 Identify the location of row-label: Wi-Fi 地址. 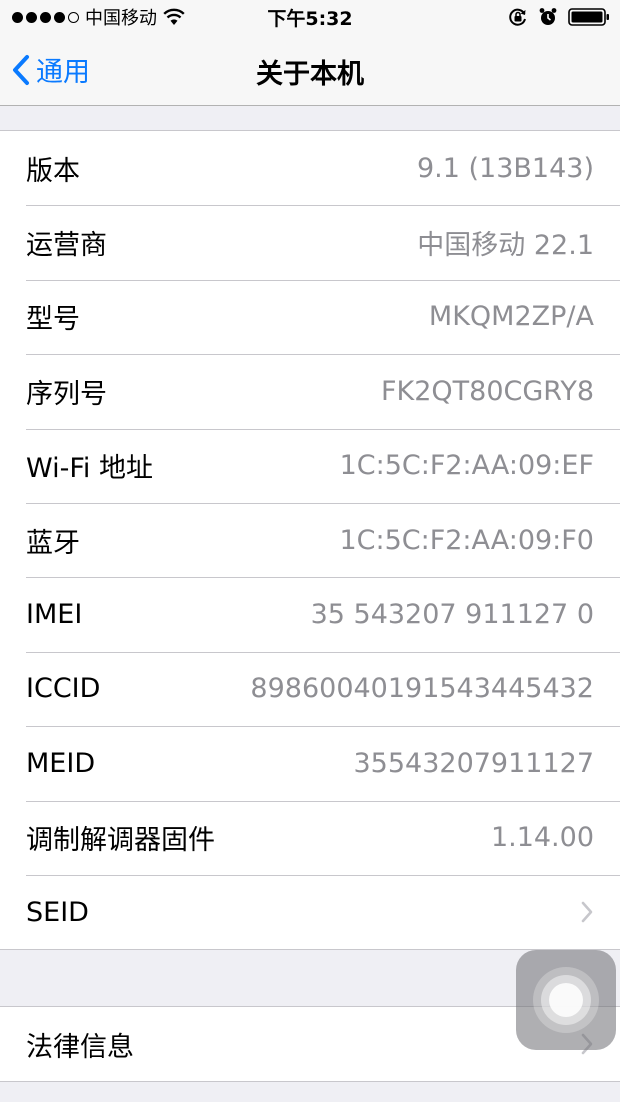
(89, 469).